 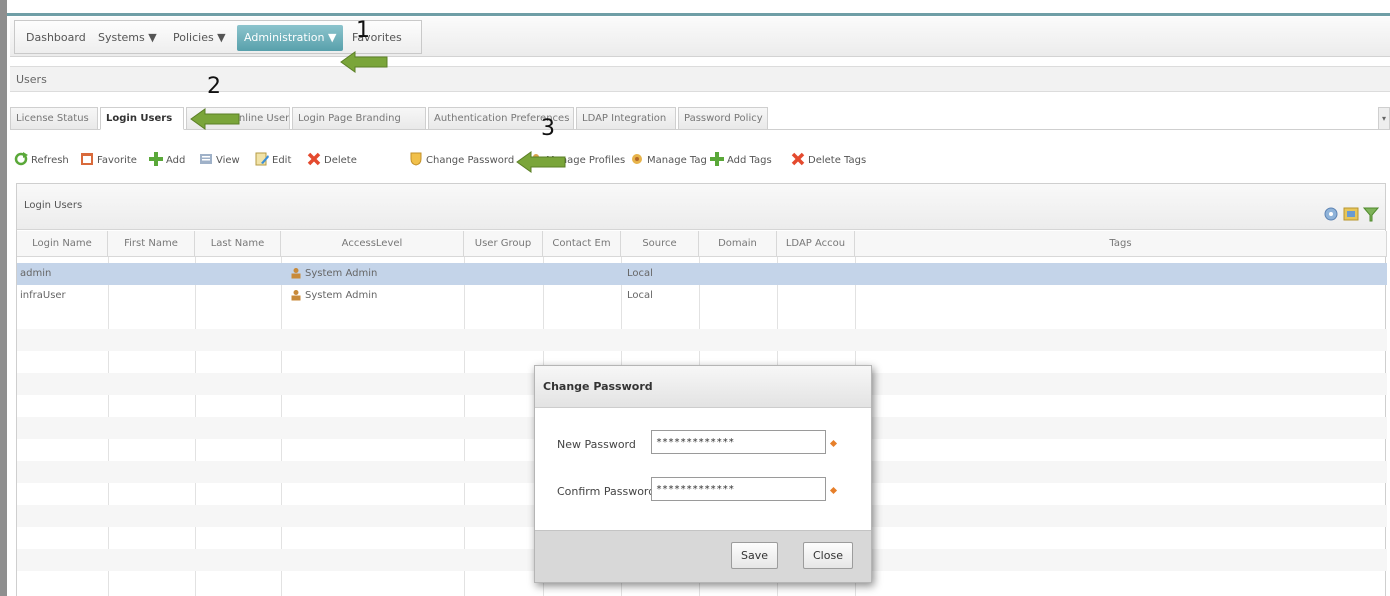 What do you see at coordinates (738, 489) in the screenshot?
I see `confirm-password-field` at bounding box center [738, 489].